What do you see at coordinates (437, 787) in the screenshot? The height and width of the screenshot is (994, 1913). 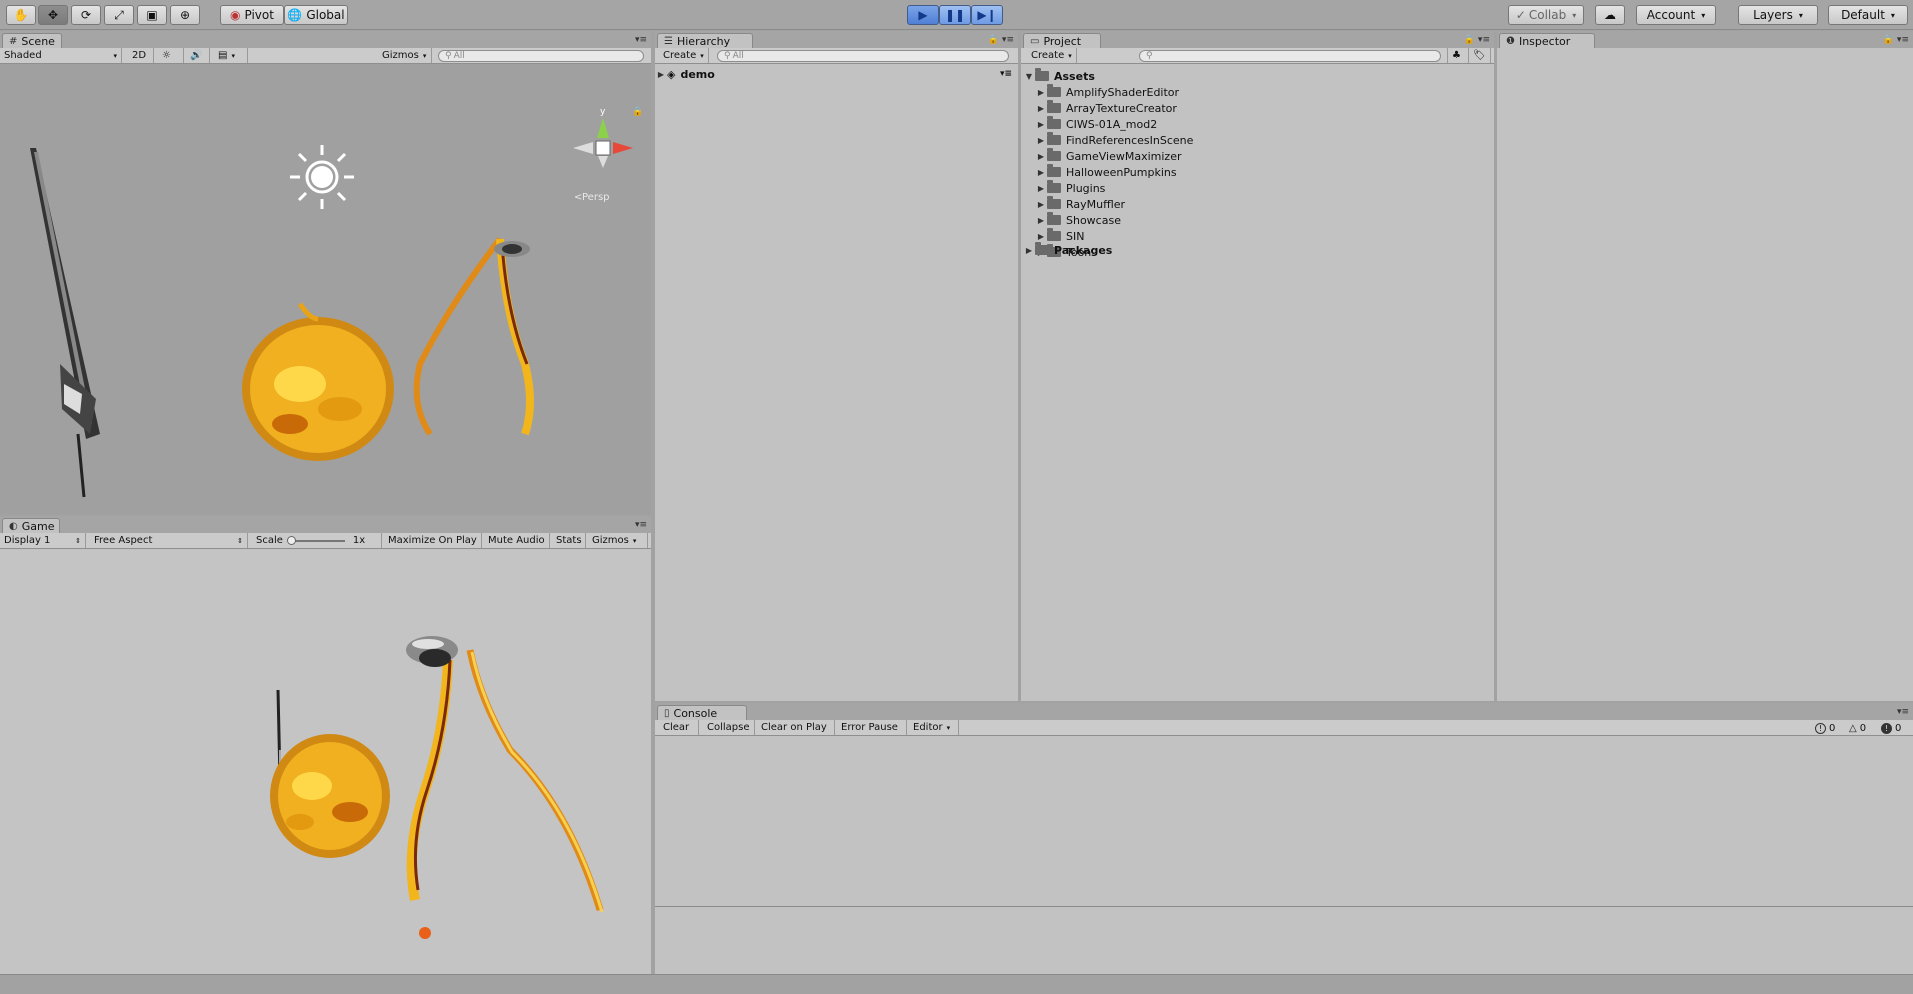 I see `game-canvas` at bounding box center [437, 787].